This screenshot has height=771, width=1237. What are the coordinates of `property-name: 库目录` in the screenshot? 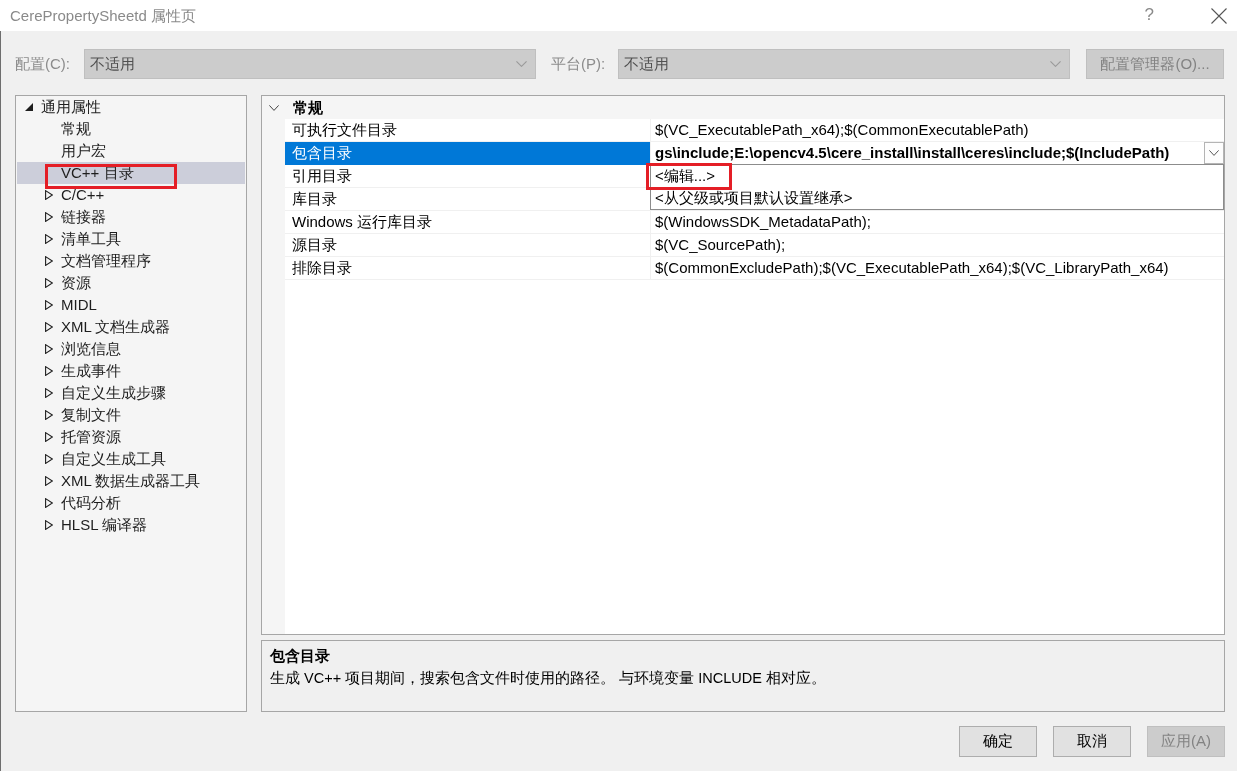 It's located at (468, 199).